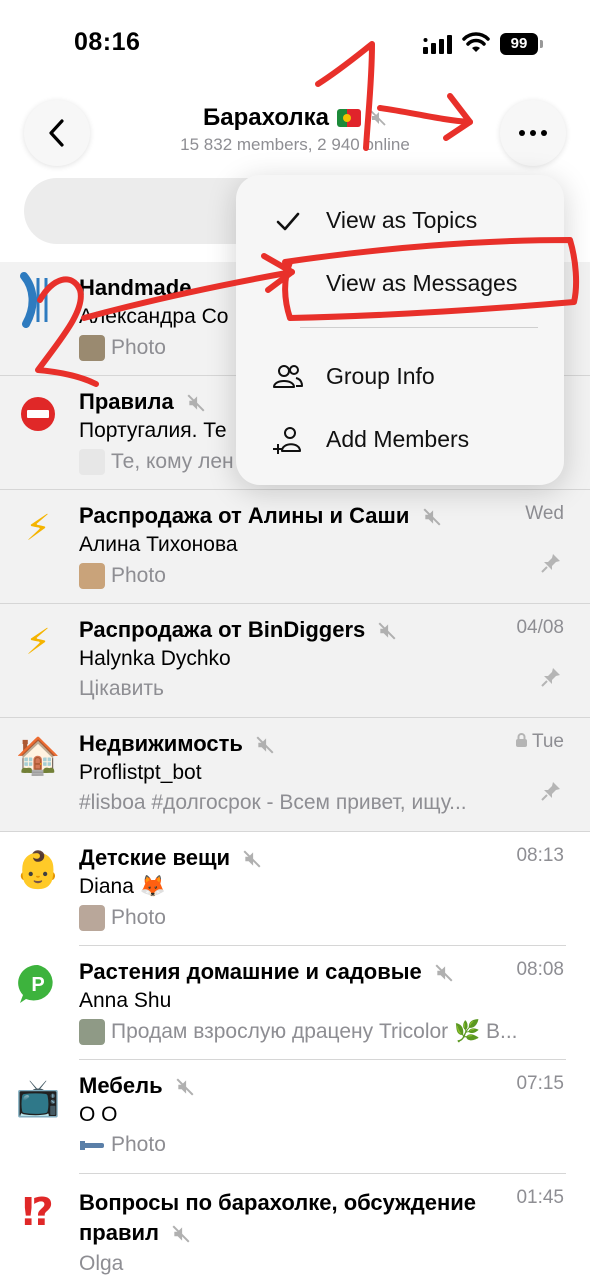 Image resolution: width=590 pixels, height=1288 pixels. I want to click on topic-sender: Olga, so click(101, 1263).